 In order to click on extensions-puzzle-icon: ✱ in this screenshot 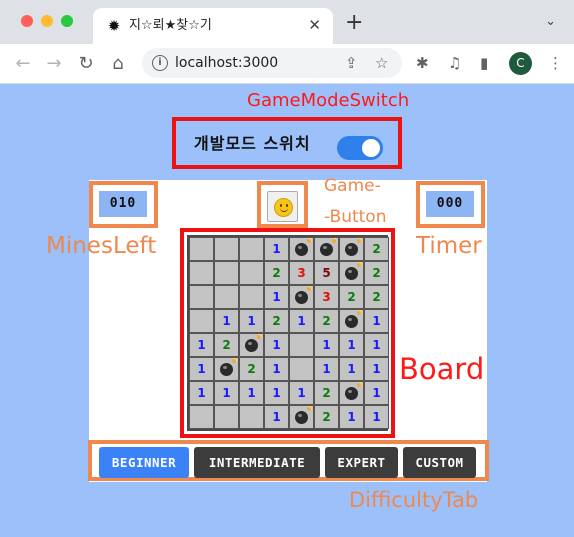, I will do `click(422, 63)`.